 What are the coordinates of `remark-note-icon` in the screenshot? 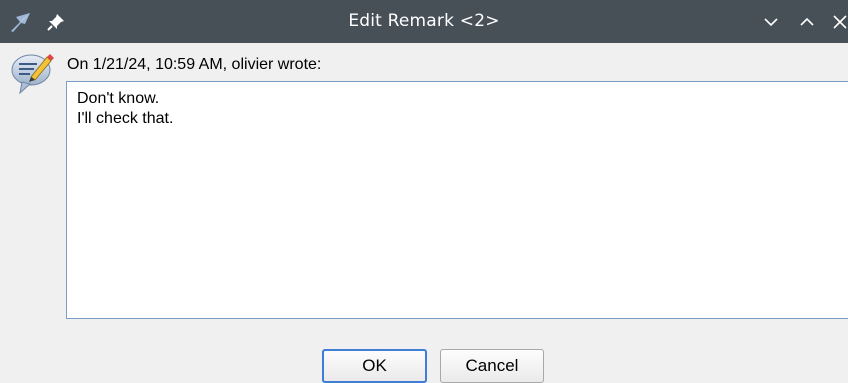 It's located at (35, 75).